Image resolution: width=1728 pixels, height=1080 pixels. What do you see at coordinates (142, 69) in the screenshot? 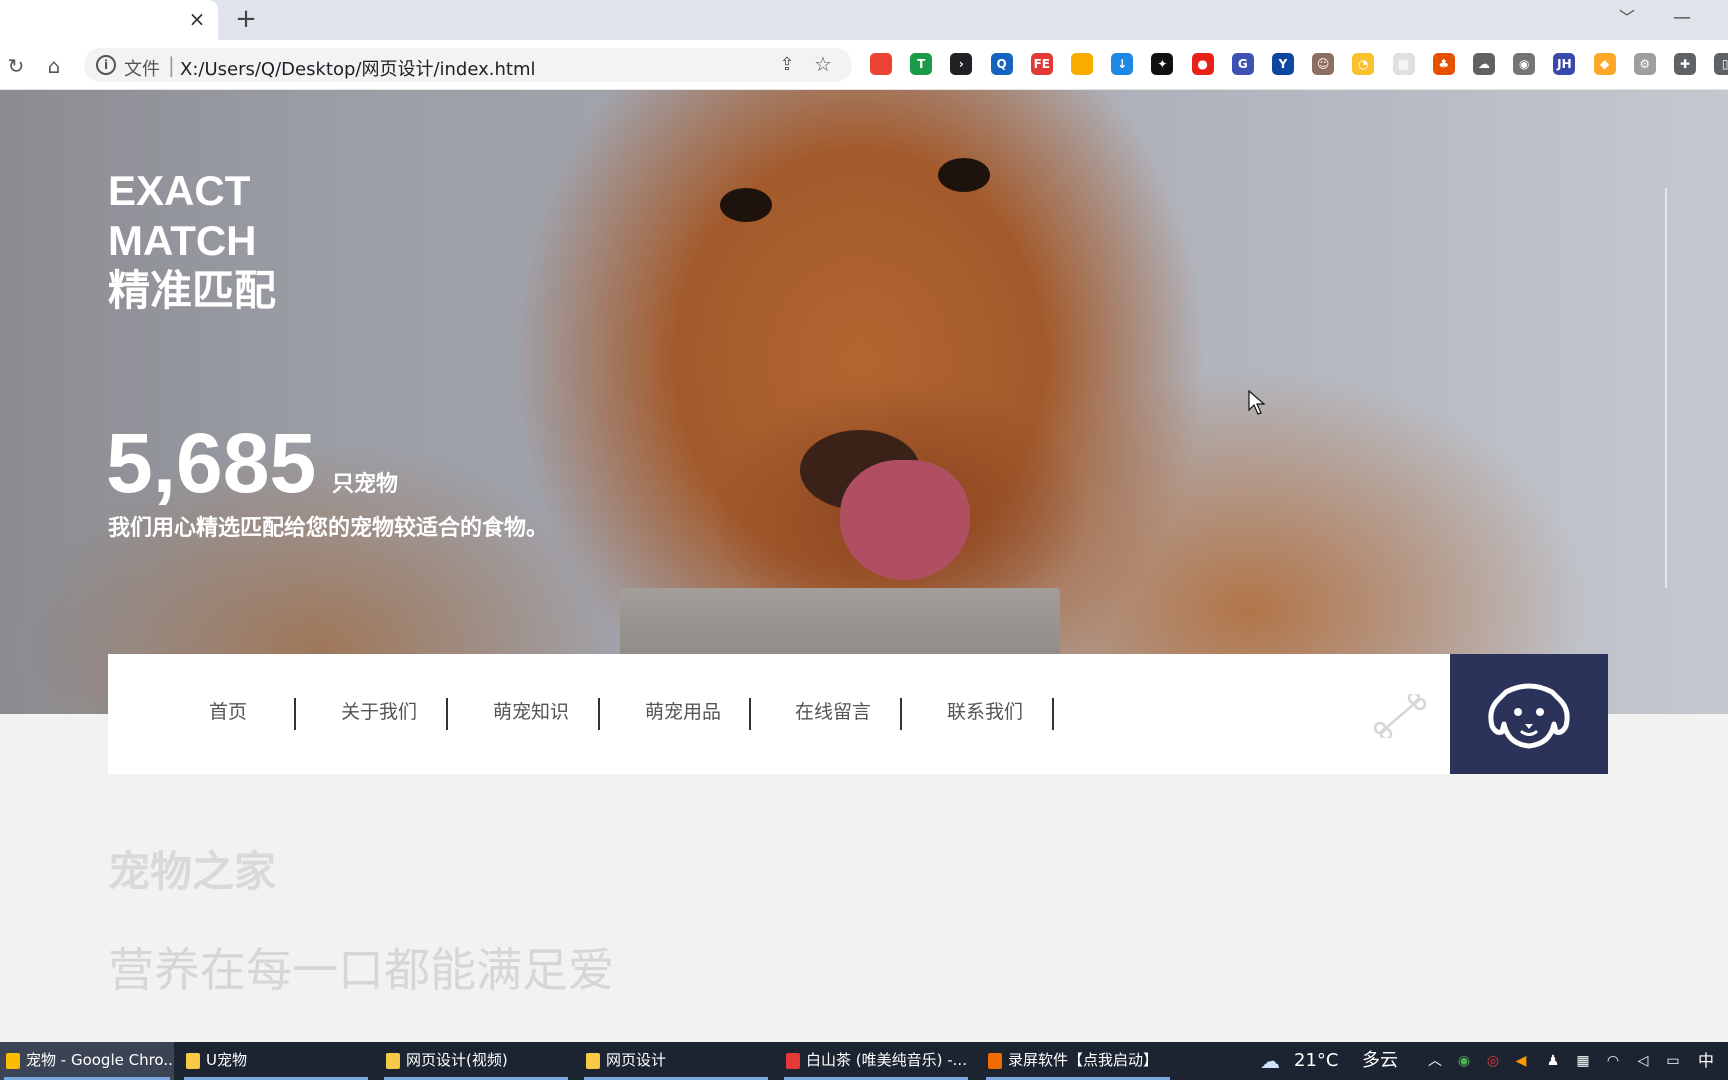
I see `address-scheme-label: 文件` at bounding box center [142, 69].